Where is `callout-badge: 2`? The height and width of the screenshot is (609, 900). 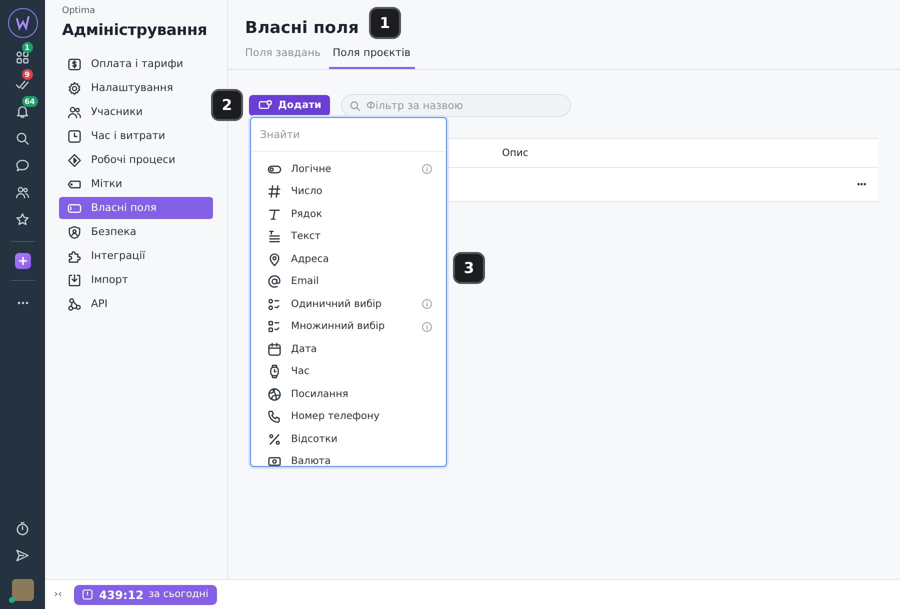
callout-badge: 2 is located at coordinates (227, 105).